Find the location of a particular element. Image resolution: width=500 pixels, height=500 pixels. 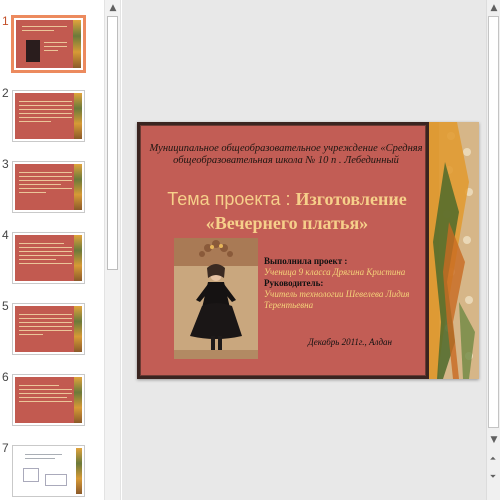

slide-number: 2 is located at coordinates (5, 93).